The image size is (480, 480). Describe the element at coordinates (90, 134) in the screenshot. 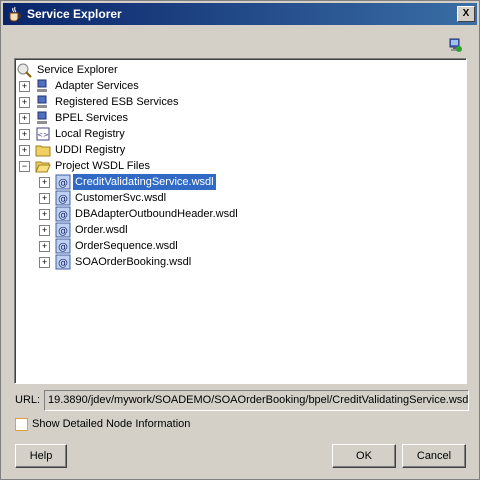

I see `tree-item-label: Local Registry` at that location.